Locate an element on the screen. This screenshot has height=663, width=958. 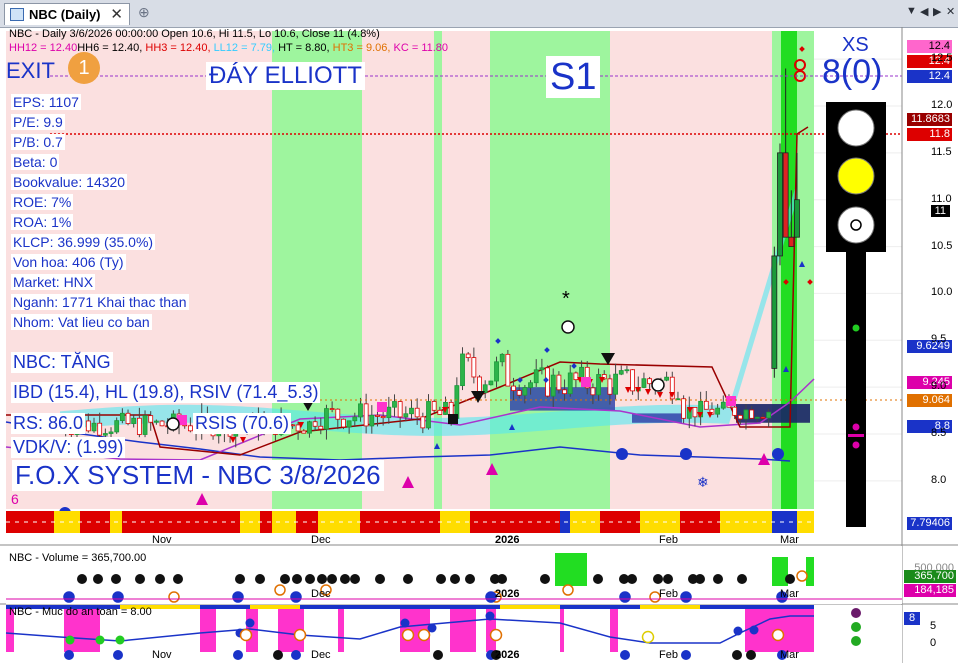
safety-dot is located at coordinates (738, 631).